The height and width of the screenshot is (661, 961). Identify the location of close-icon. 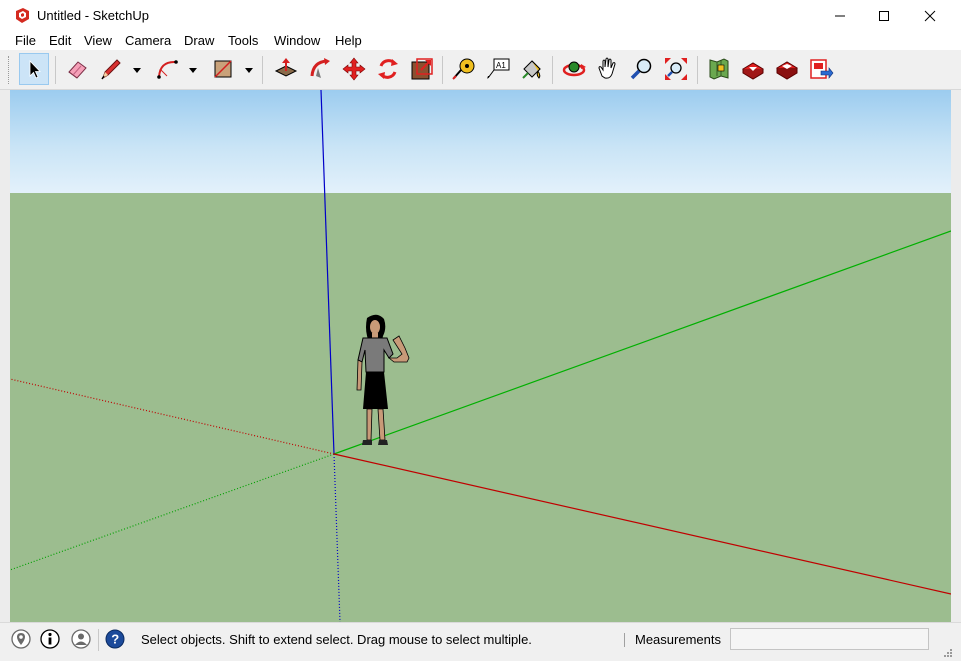
(930, 15).